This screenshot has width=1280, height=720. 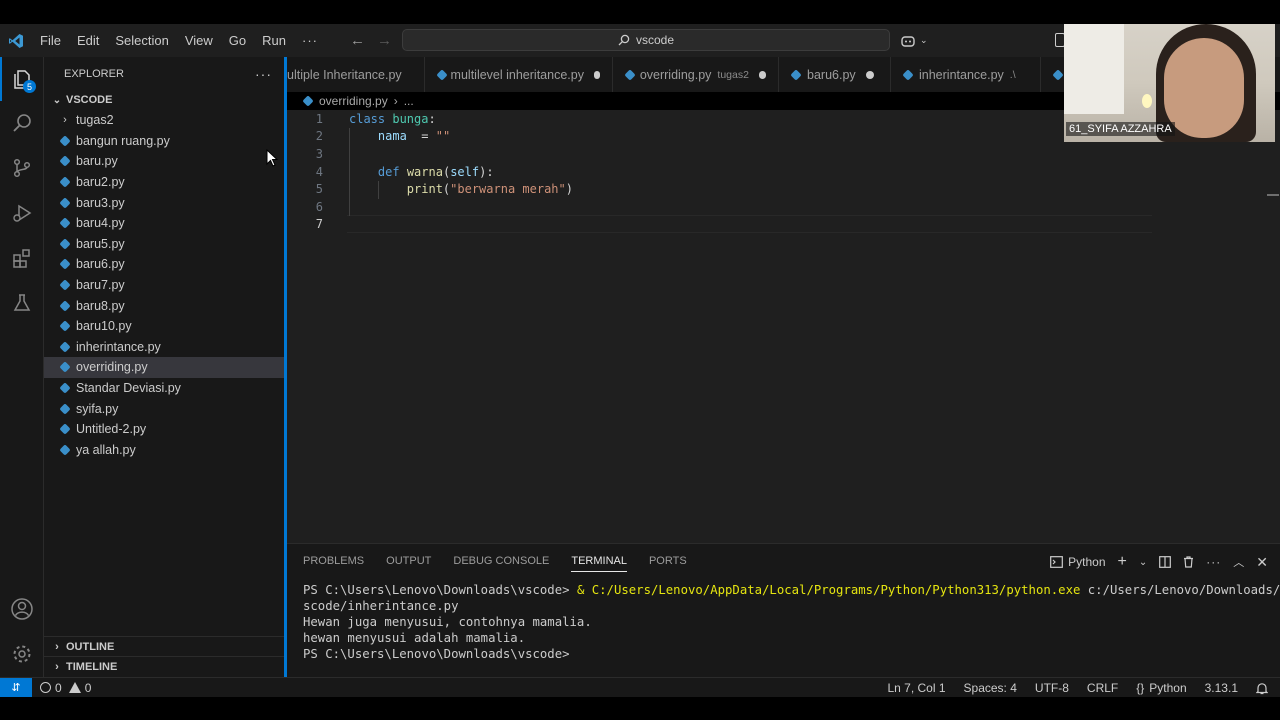 What do you see at coordinates (164, 326) in the screenshot?
I see `tree-file: baru10.py` at bounding box center [164, 326].